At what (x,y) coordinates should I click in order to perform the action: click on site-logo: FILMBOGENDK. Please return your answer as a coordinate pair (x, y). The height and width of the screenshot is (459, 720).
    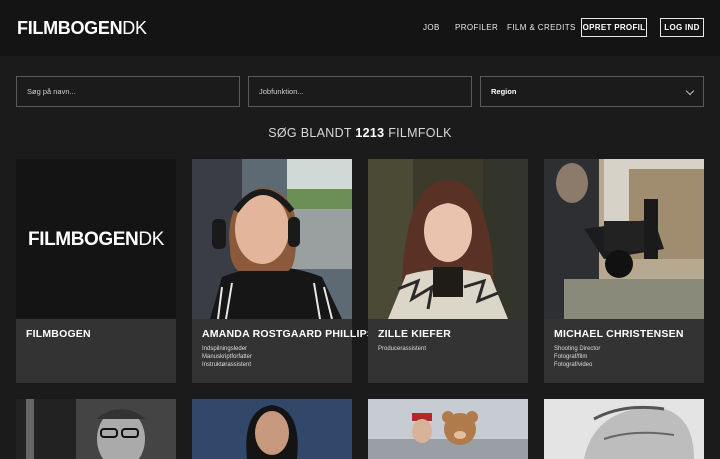
    Looking at the image, I should click on (82, 28).